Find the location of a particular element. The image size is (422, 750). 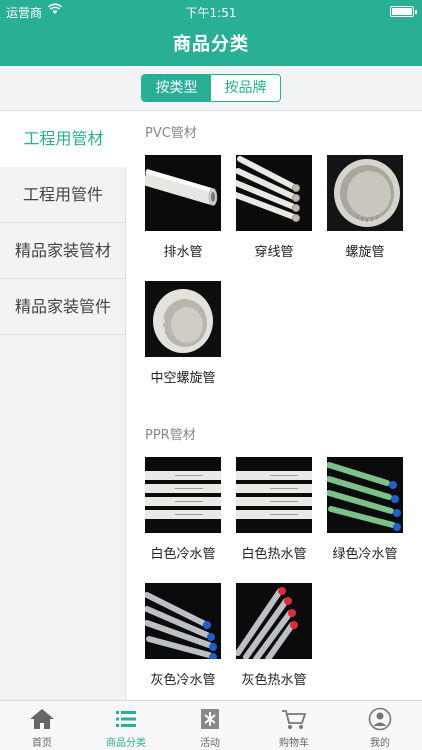

product-item: 穿线管 is located at coordinates (274, 209).